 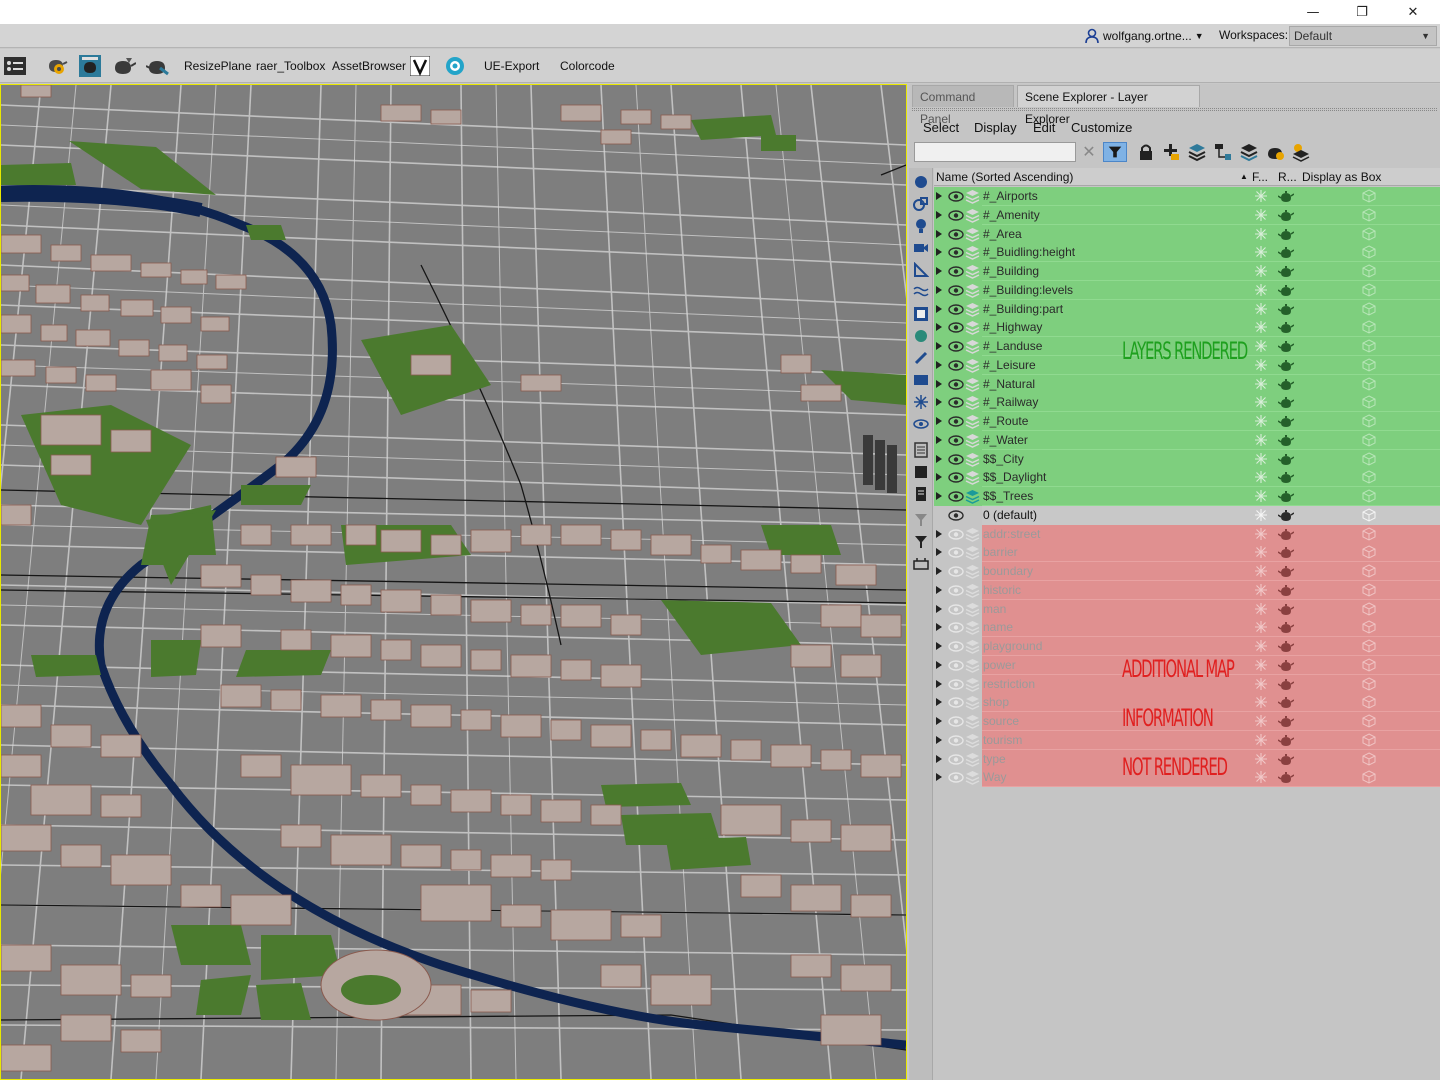 I want to click on menu-customize: Customize, so click(x=1101, y=127).